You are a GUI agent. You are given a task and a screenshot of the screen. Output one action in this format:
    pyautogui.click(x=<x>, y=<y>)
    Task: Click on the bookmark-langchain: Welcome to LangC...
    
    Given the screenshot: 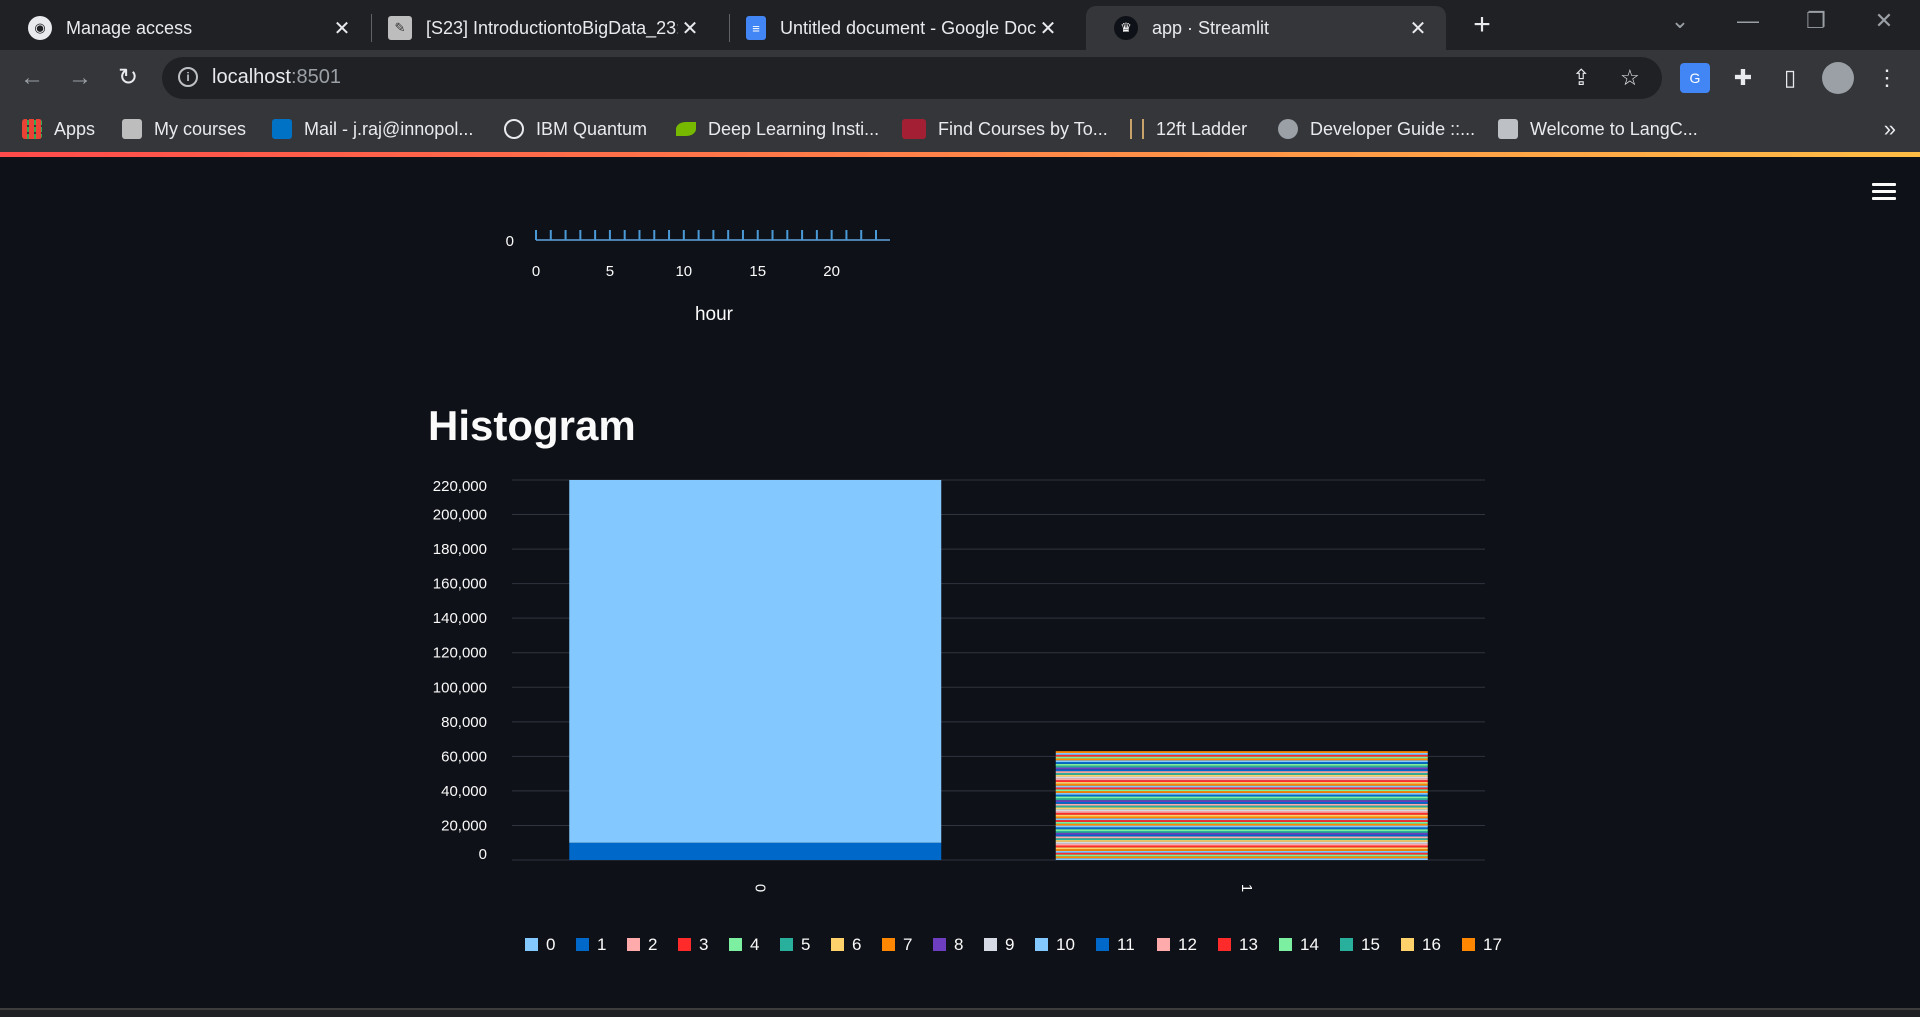 What is the action you would take?
    pyautogui.click(x=1598, y=129)
    